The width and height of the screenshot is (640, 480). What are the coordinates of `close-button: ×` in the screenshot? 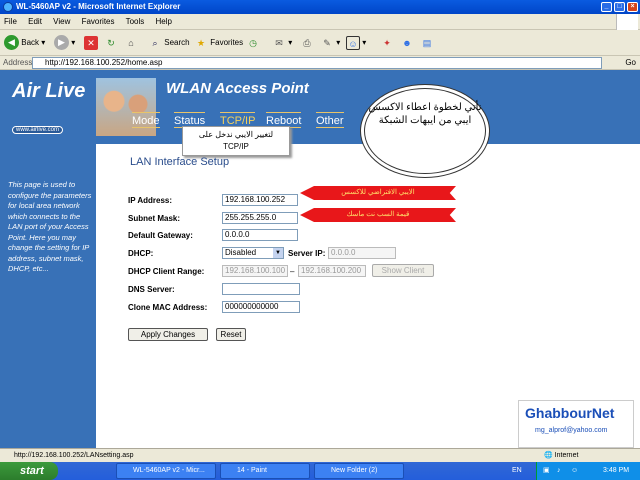 It's located at (632, 7).